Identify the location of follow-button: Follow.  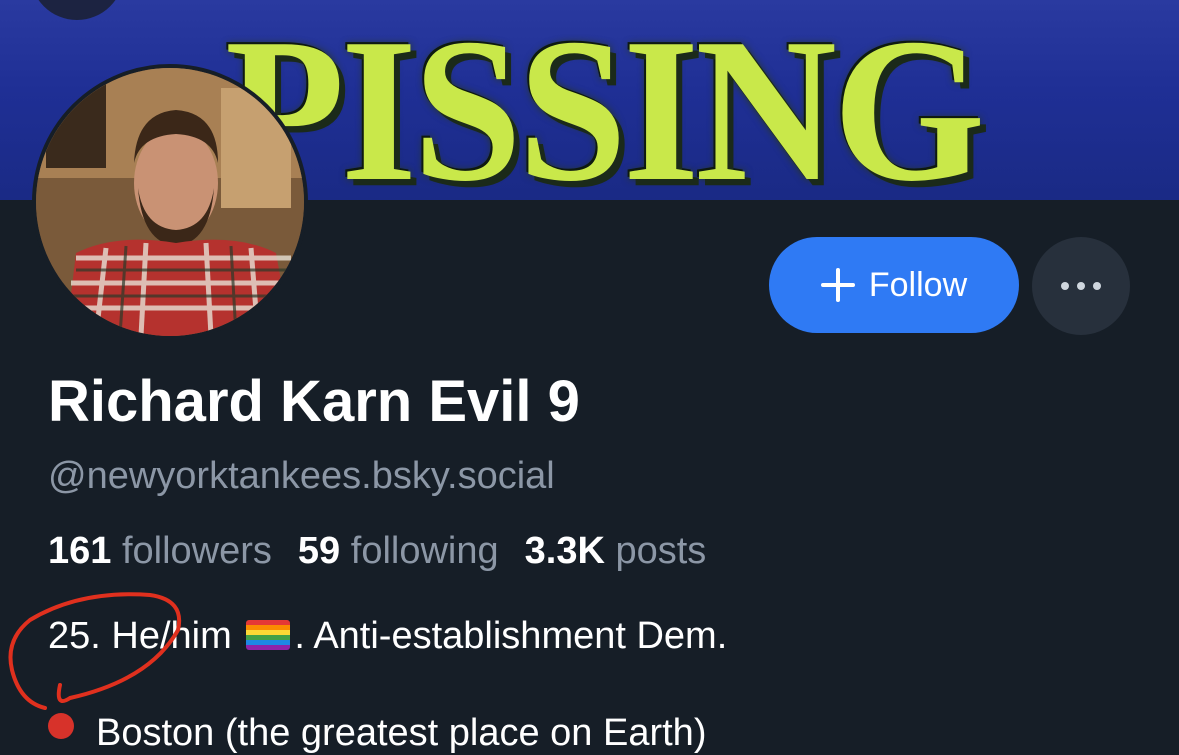
(894, 285).